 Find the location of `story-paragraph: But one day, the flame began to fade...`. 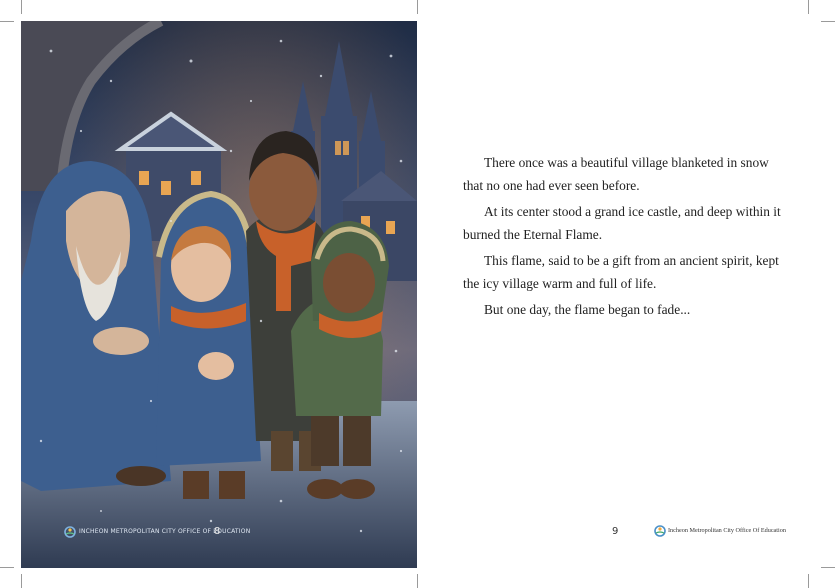

story-paragraph: But one day, the flame began to fade... is located at coordinates (587, 309).